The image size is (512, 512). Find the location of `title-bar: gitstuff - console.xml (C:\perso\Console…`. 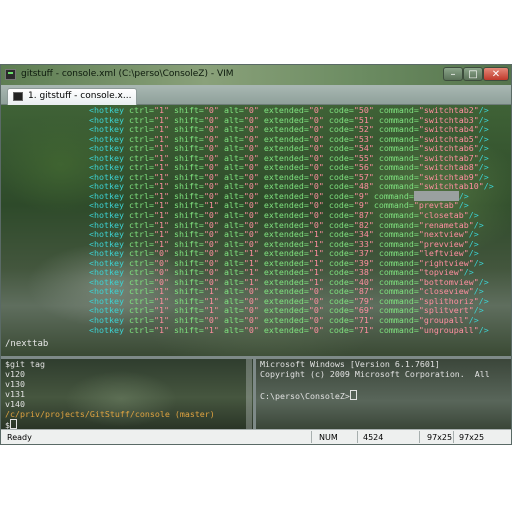

title-bar: gitstuff - console.xml (C:\perso\Console… is located at coordinates (256, 75).